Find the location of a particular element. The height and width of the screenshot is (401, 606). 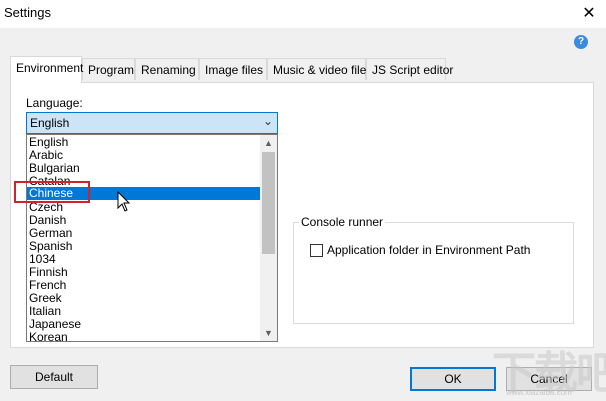

tab-js-script-editor: JS Script editor is located at coordinates (409, 69).